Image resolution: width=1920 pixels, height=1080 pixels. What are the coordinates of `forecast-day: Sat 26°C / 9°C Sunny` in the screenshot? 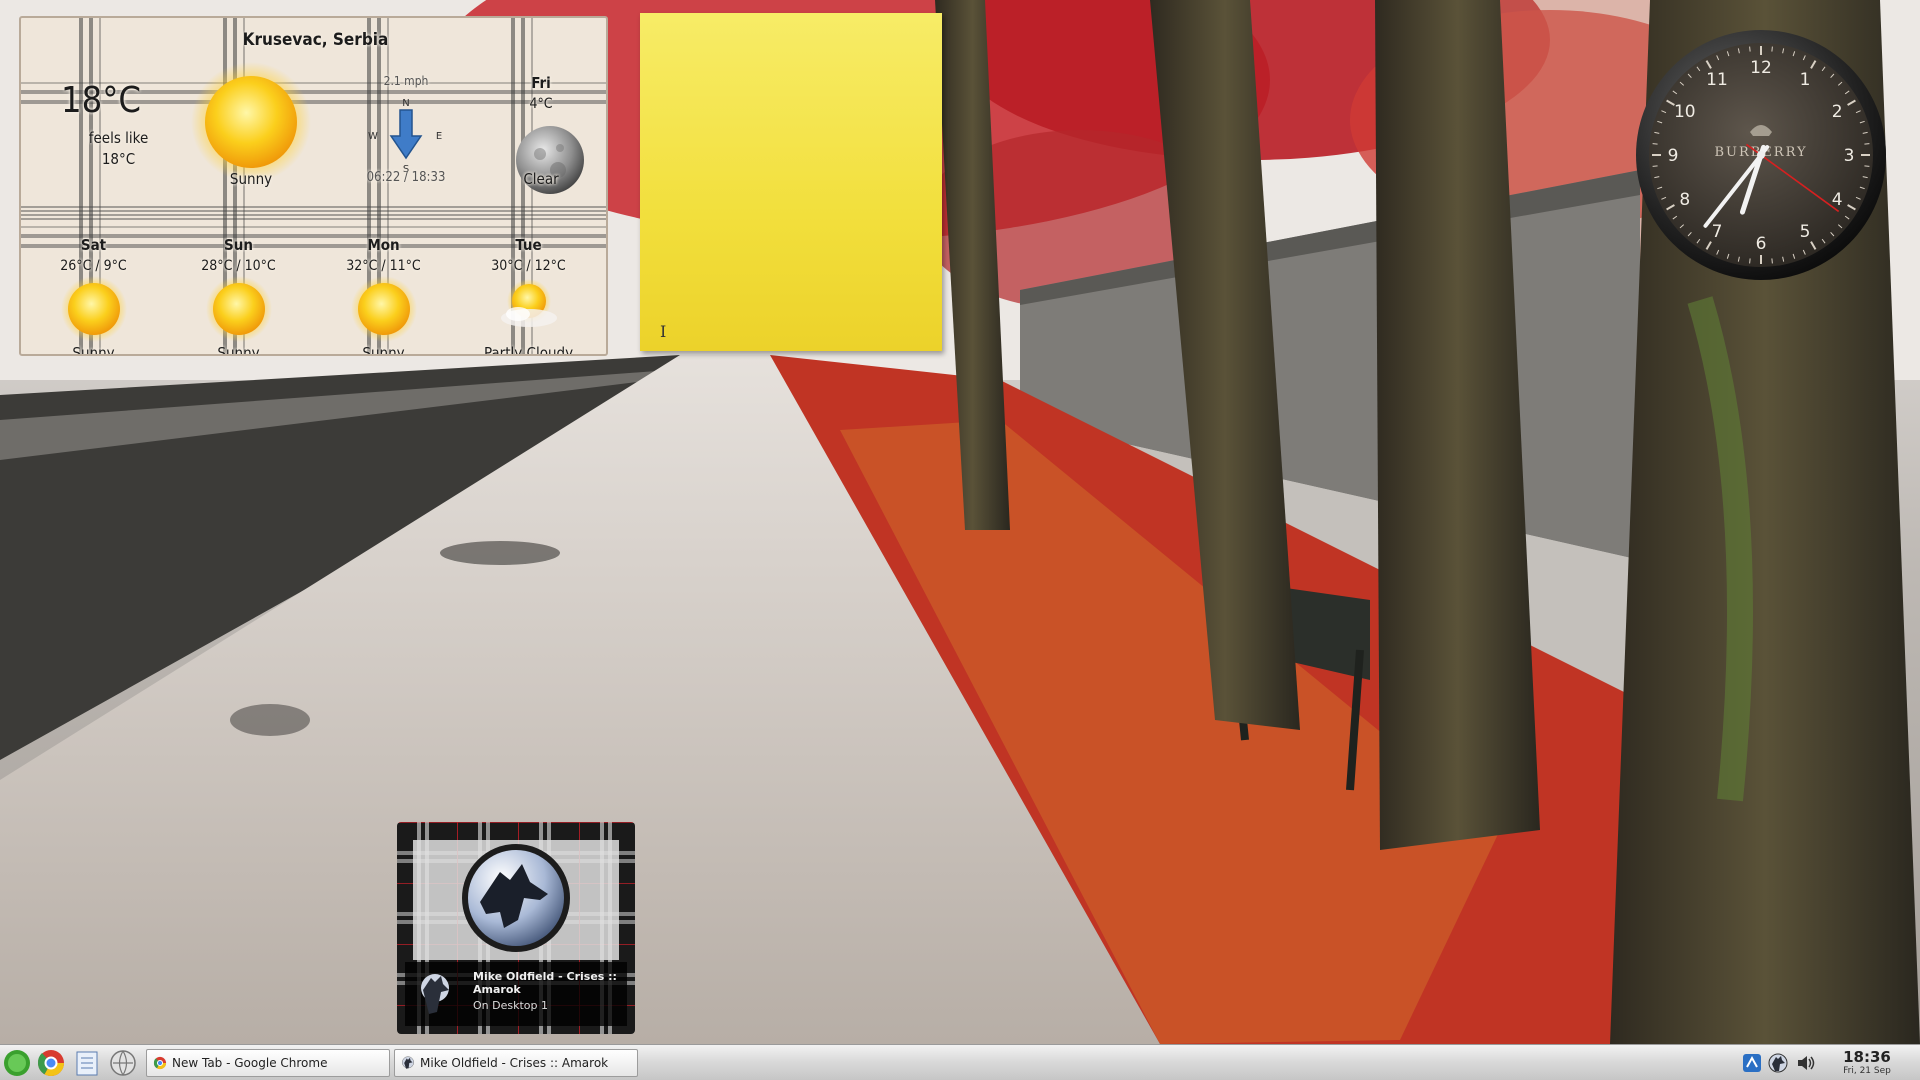 It's located at (93, 288).